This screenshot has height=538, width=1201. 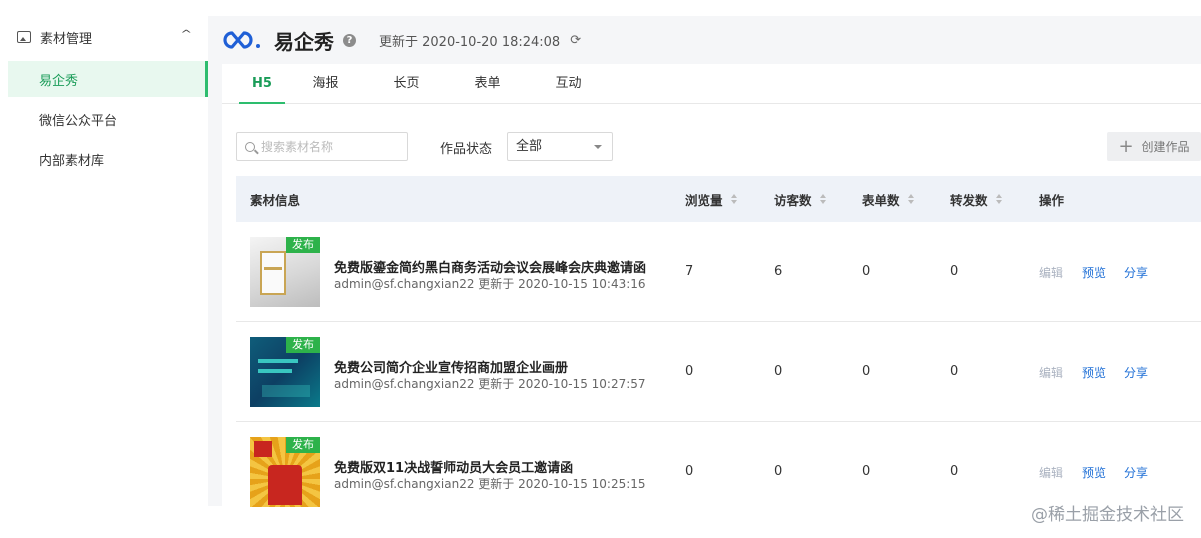 What do you see at coordinates (454, 468) in the screenshot?
I see `material-title: 免费版双11决战誓师动员大会员工邀请函` at bounding box center [454, 468].